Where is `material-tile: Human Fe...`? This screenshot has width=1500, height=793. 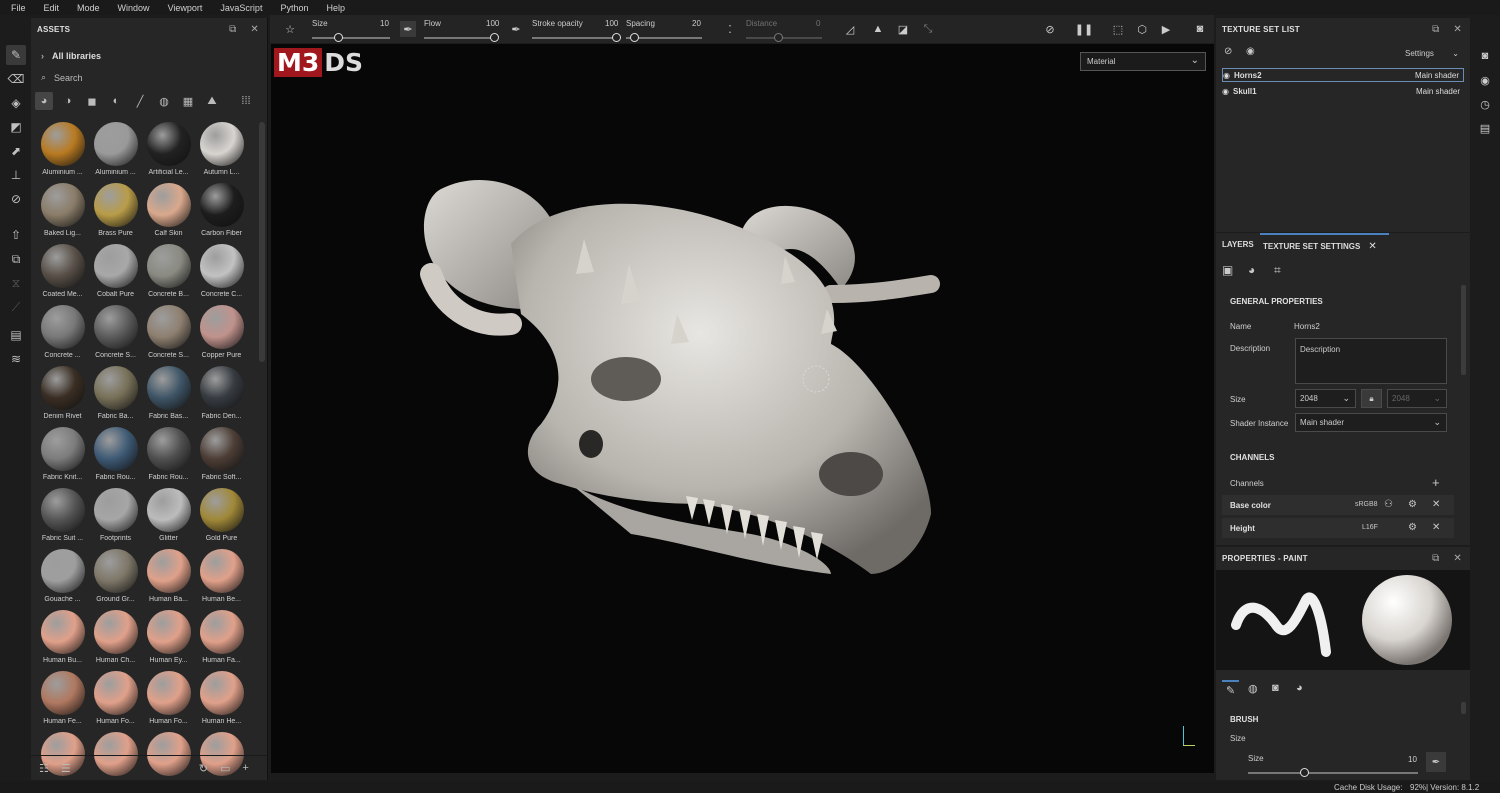 material-tile: Human Fe... is located at coordinates (62, 699).